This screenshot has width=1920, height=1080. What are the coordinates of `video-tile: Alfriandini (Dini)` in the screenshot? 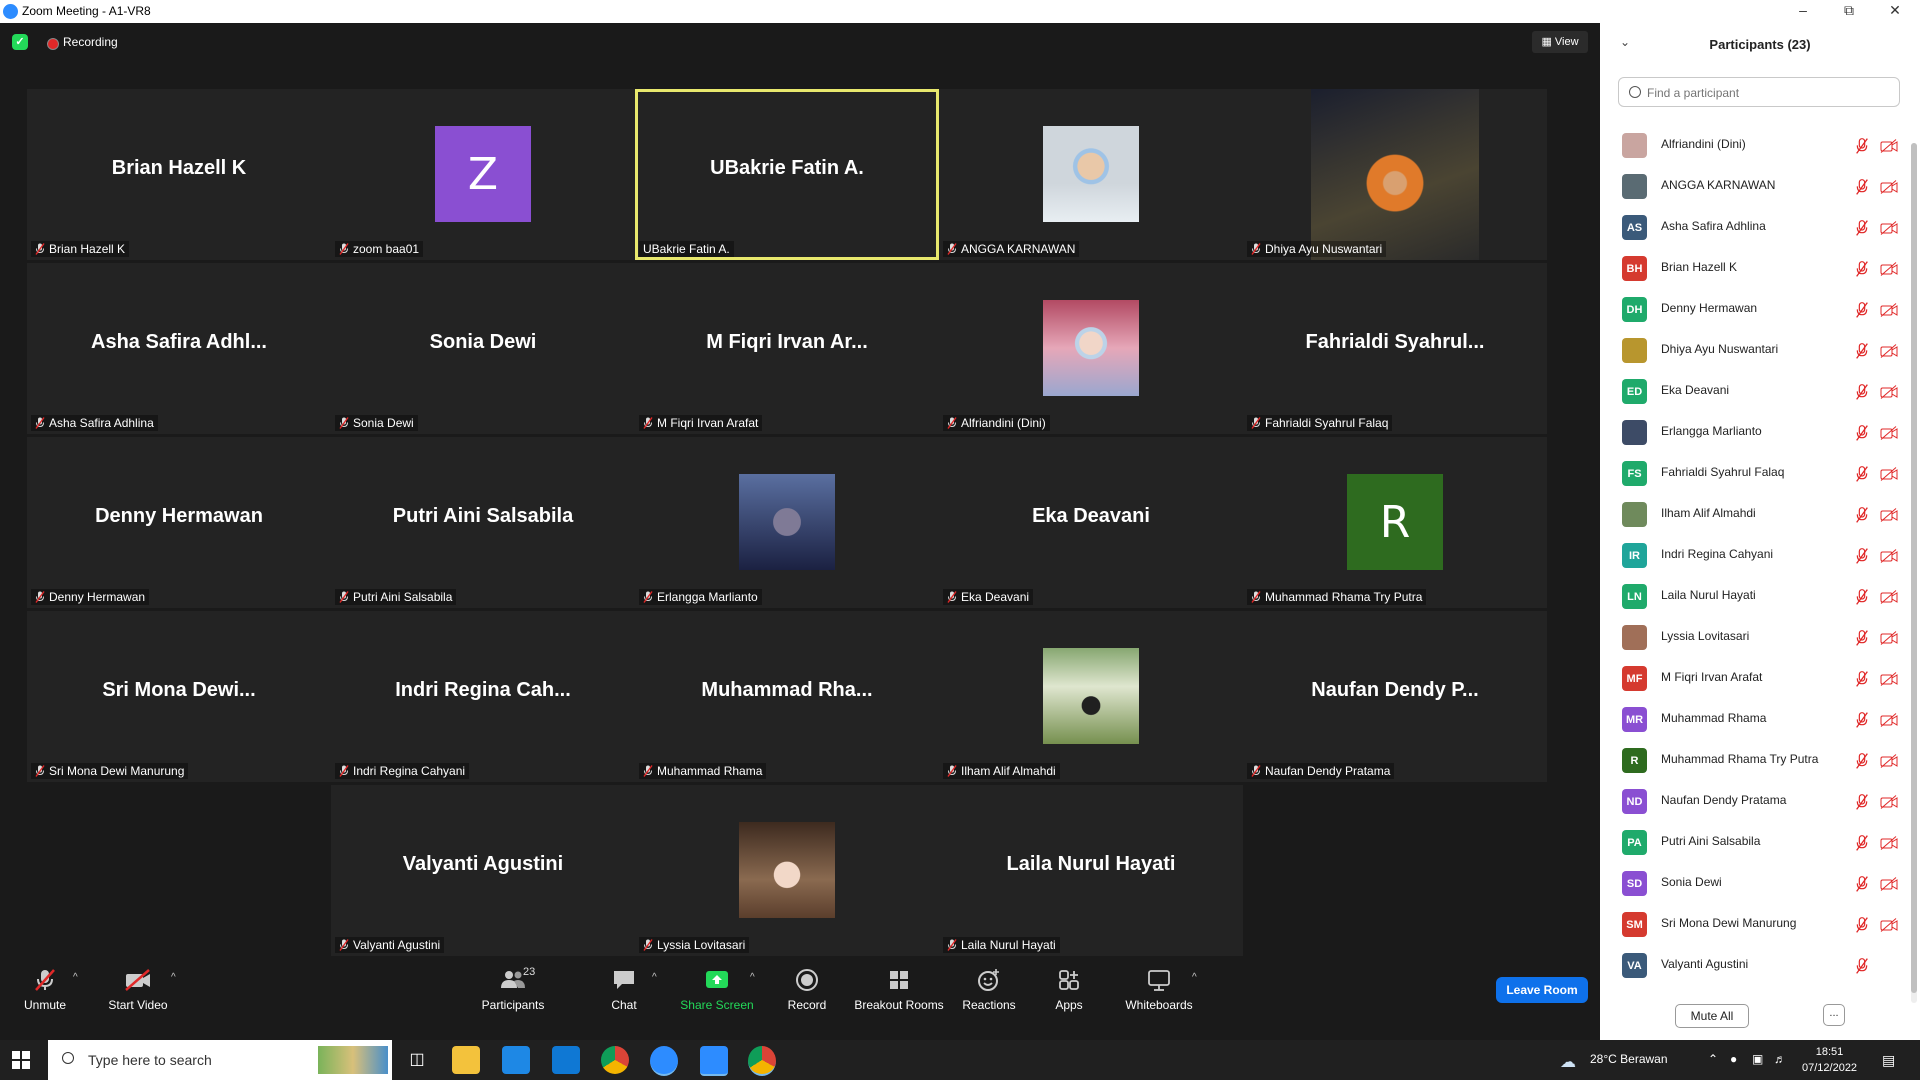 It's located at (1091, 348).